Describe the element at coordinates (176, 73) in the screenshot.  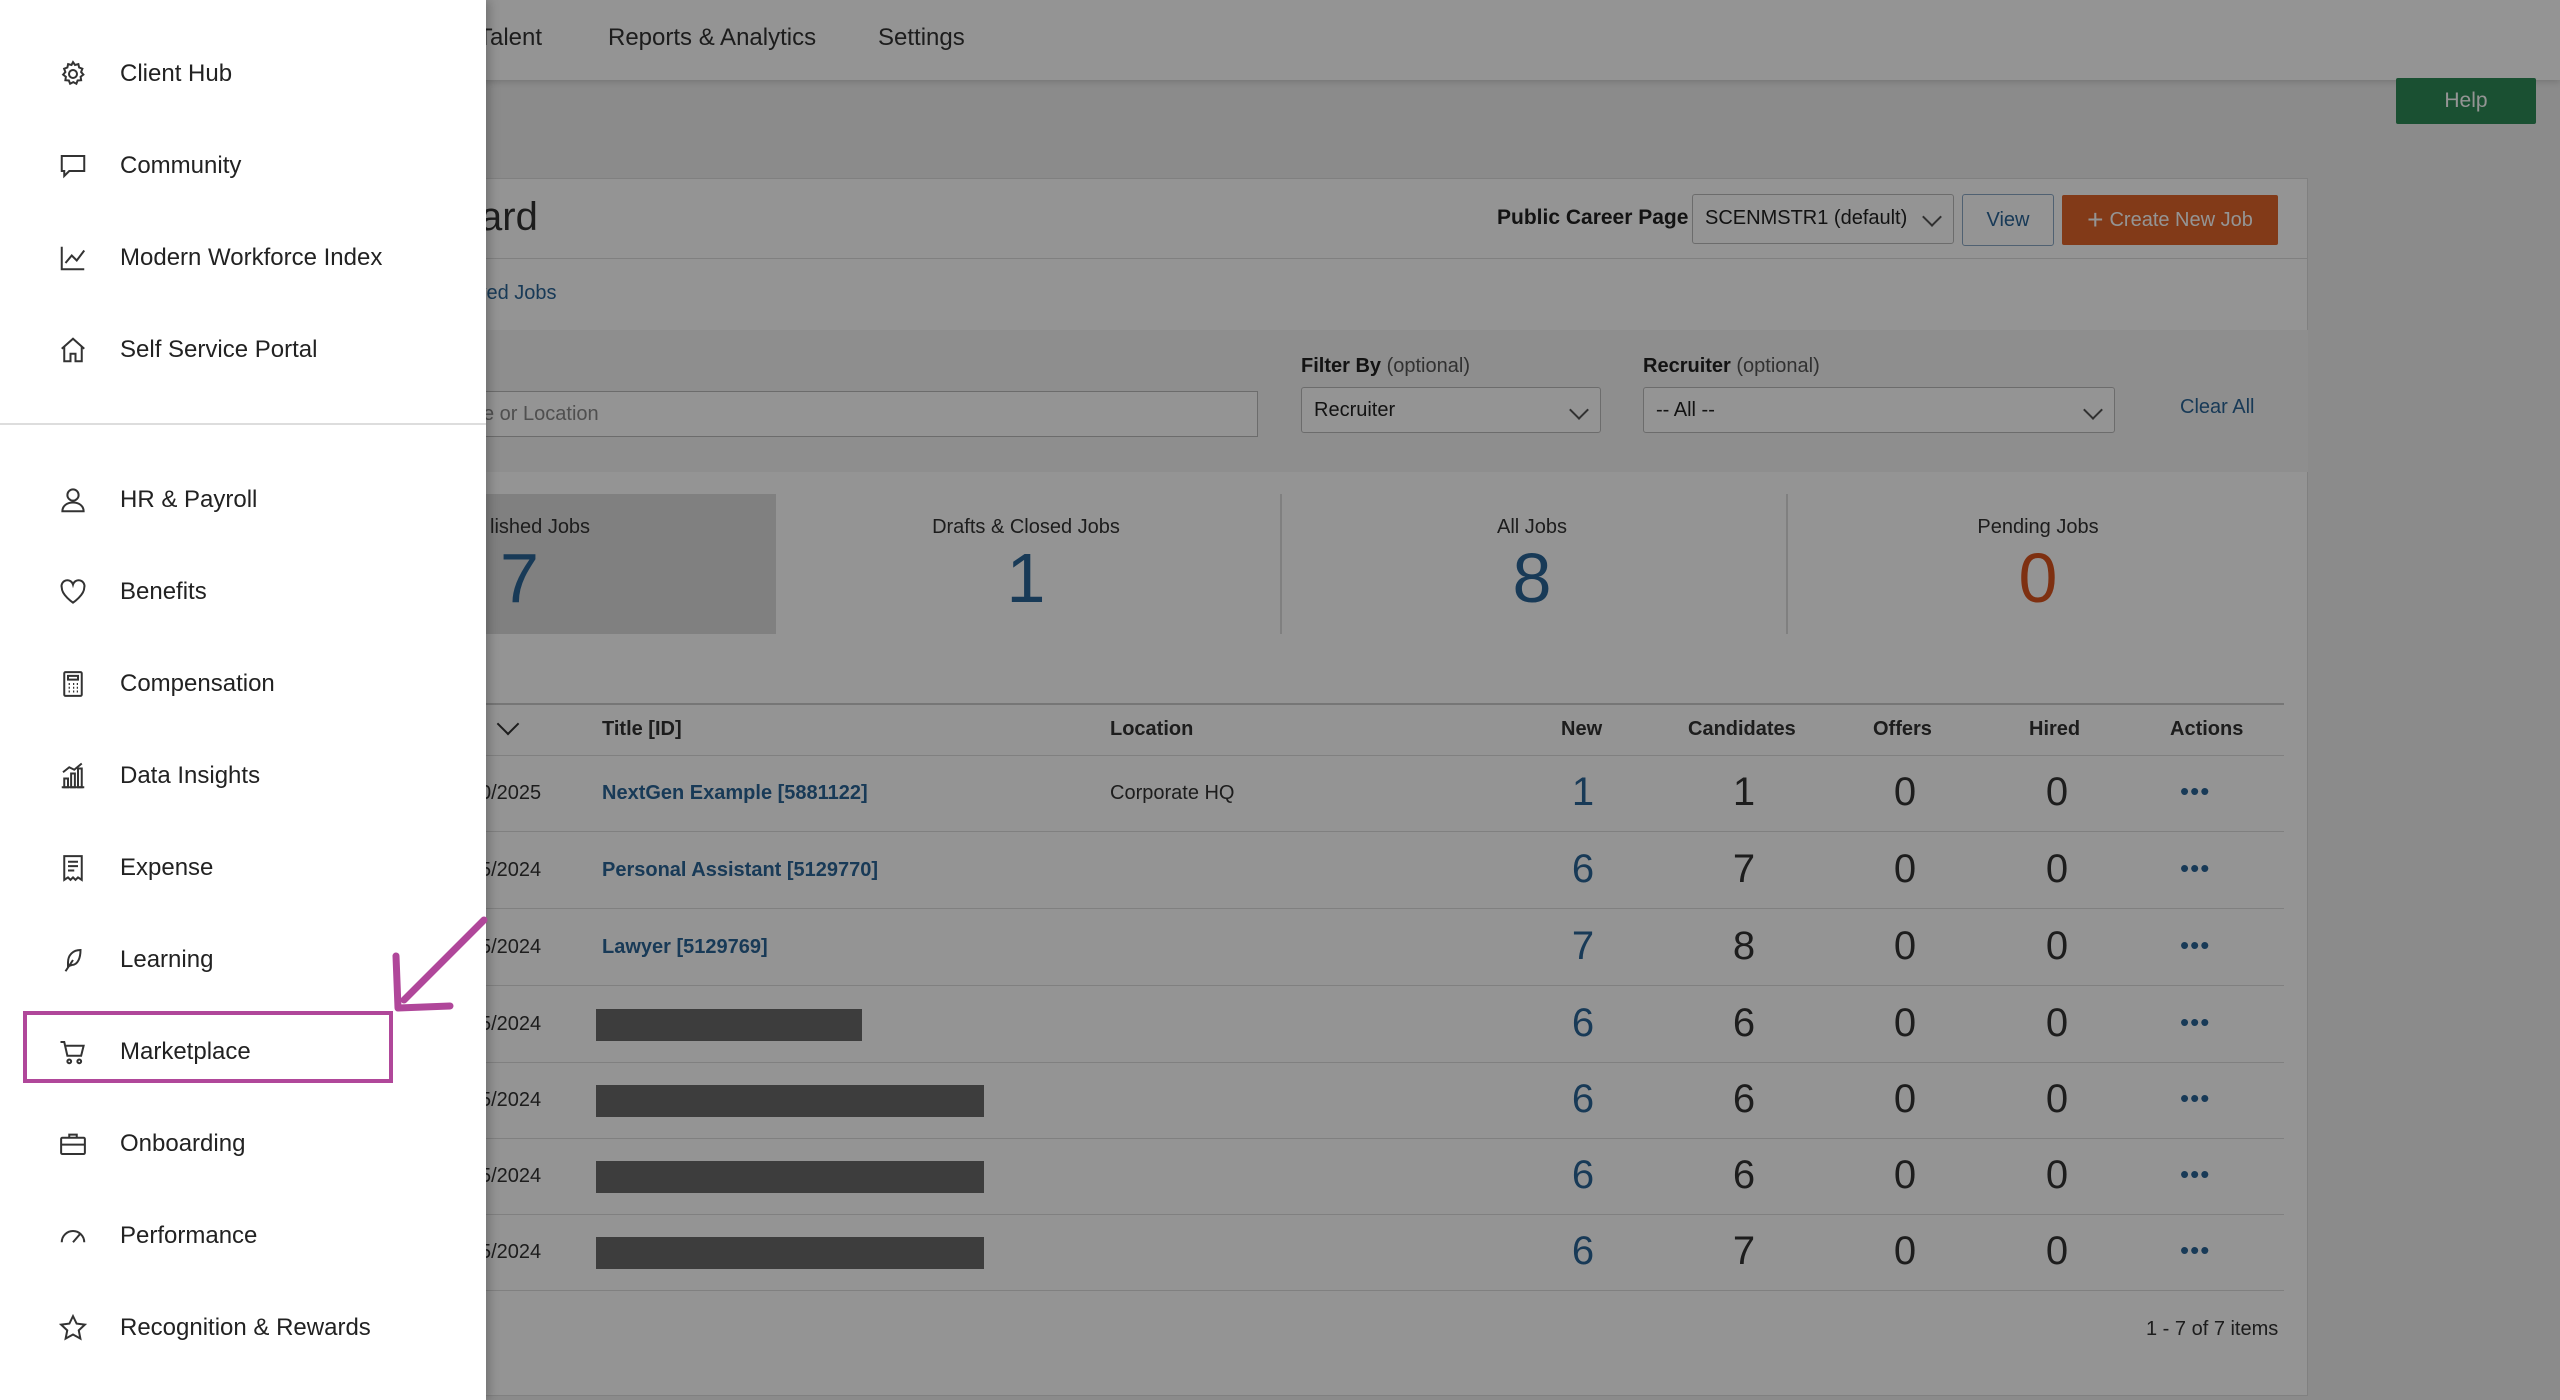
I see `menu-item-label: Client Hub` at that location.